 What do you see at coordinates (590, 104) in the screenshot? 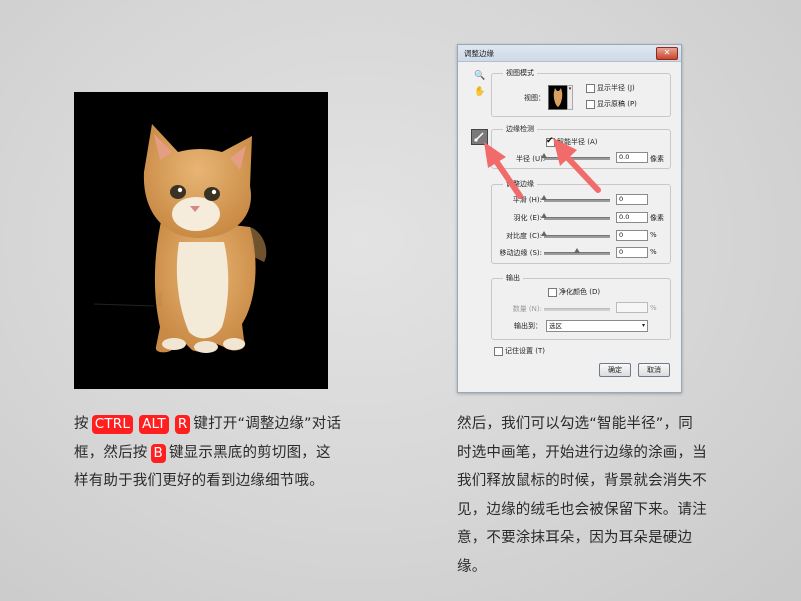
I see `show-original-checkbox` at bounding box center [590, 104].